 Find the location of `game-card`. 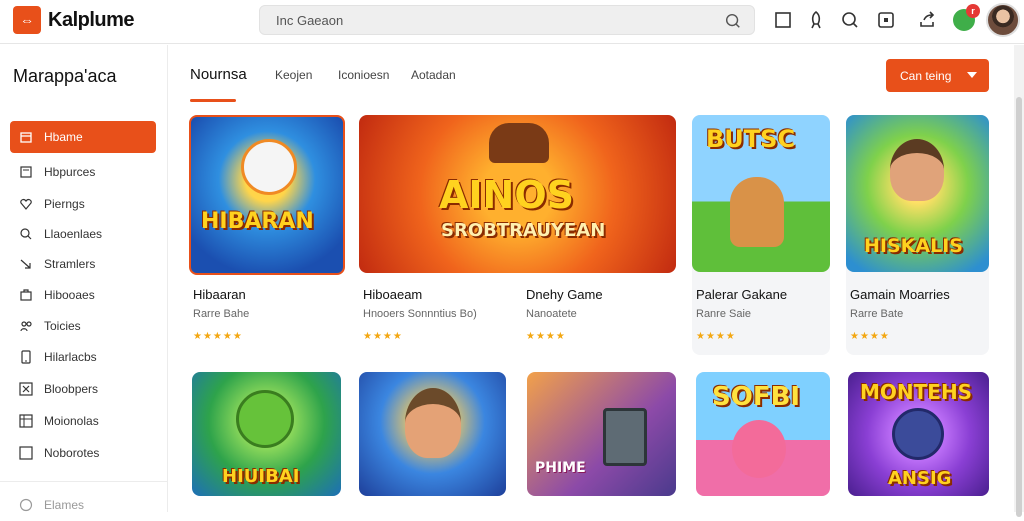

game-card is located at coordinates (432, 434).